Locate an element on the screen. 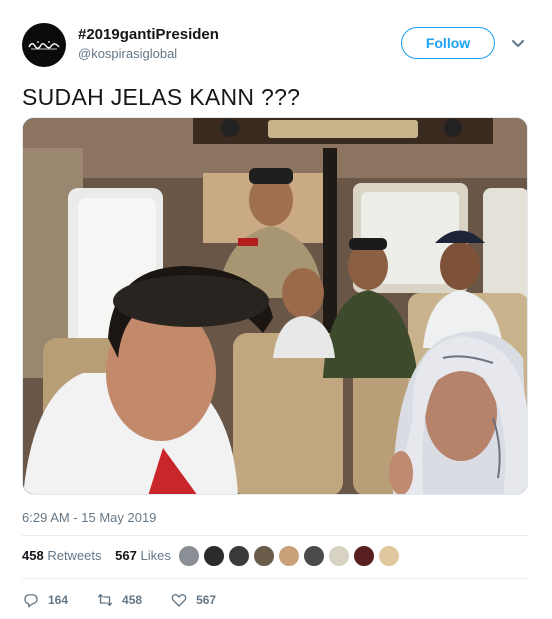  like-button: 567 is located at coordinates (193, 600).